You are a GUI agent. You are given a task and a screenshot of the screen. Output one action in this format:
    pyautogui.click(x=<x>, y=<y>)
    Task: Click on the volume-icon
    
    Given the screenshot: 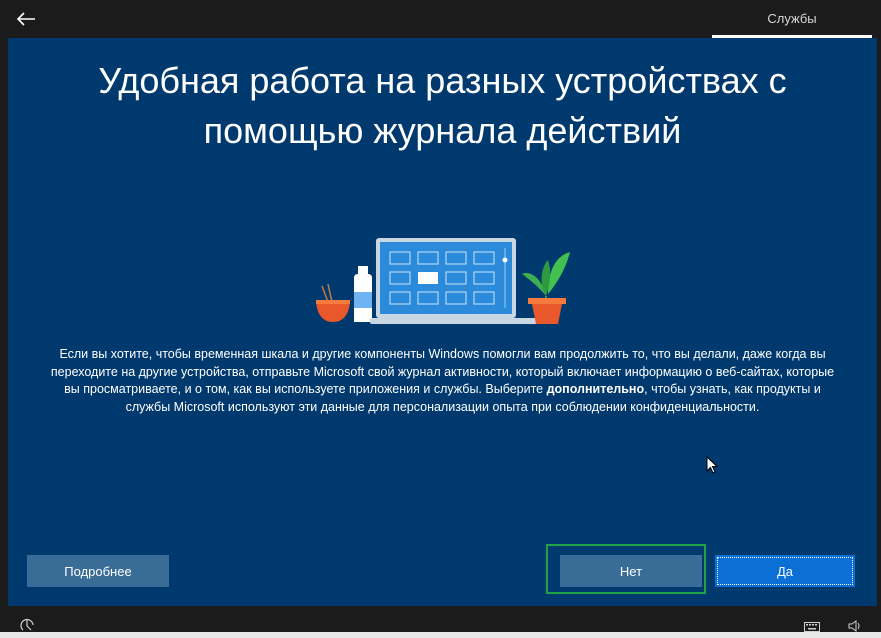 What is the action you would take?
    pyautogui.click(x=855, y=626)
    